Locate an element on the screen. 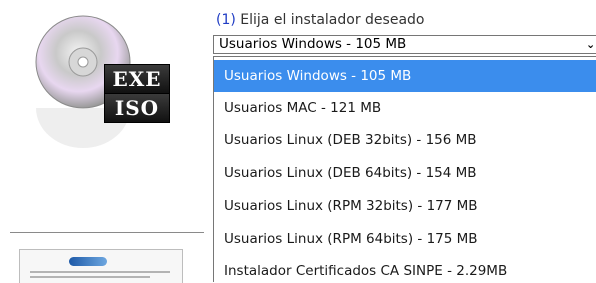 This screenshot has height=283, width=596. step-number: (1) is located at coordinates (226, 20).